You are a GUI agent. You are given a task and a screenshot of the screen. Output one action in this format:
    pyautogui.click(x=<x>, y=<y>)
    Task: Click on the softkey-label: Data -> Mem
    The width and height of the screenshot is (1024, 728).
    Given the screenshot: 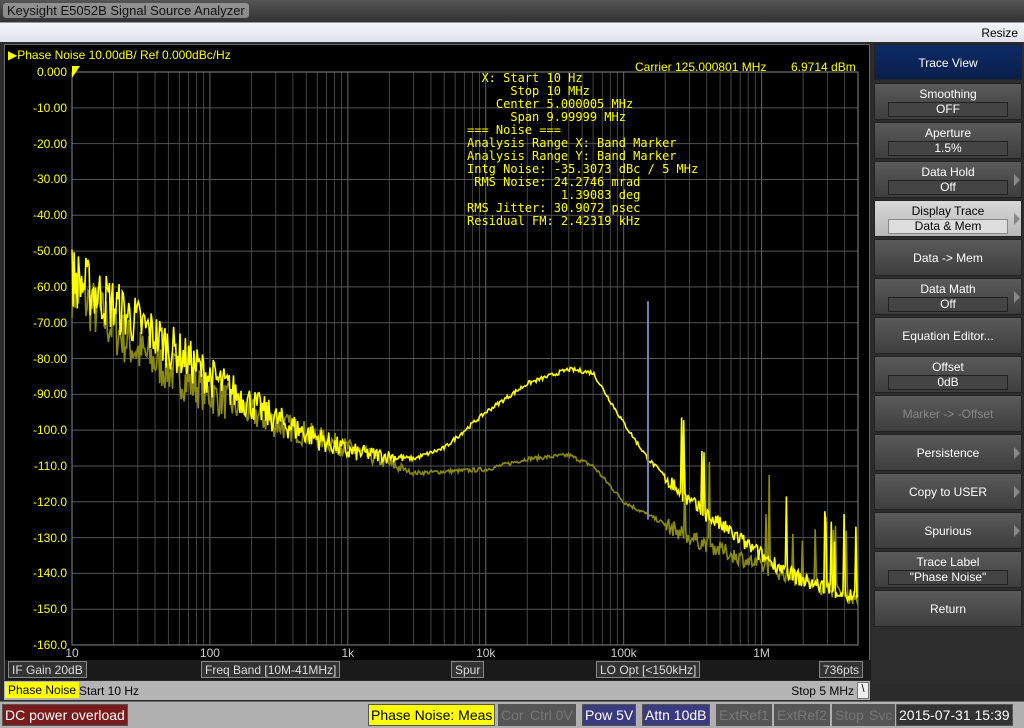 What is the action you would take?
    pyautogui.click(x=948, y=258)
    